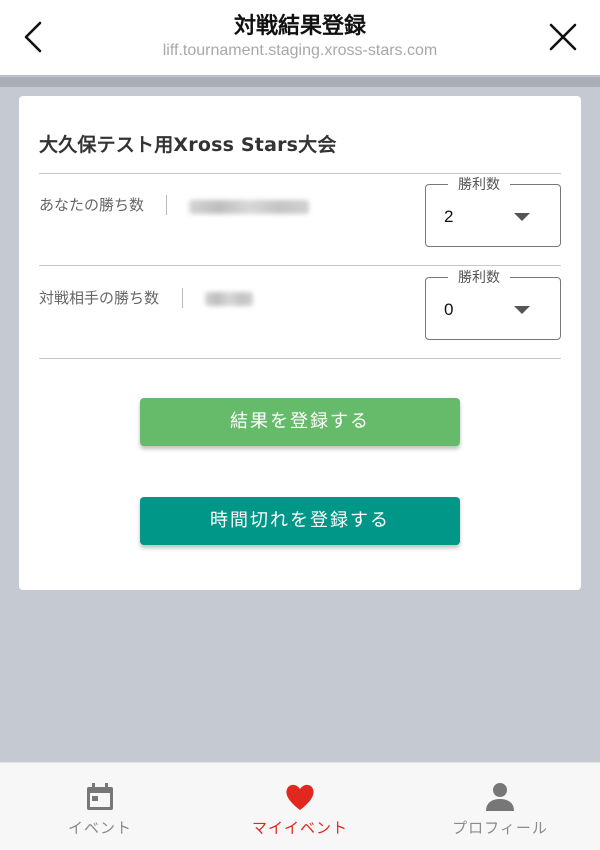  Describe the element at coordinates (479, 184) in the screenshot. I see `my-wins-select-legend: 勝利数` at that location.